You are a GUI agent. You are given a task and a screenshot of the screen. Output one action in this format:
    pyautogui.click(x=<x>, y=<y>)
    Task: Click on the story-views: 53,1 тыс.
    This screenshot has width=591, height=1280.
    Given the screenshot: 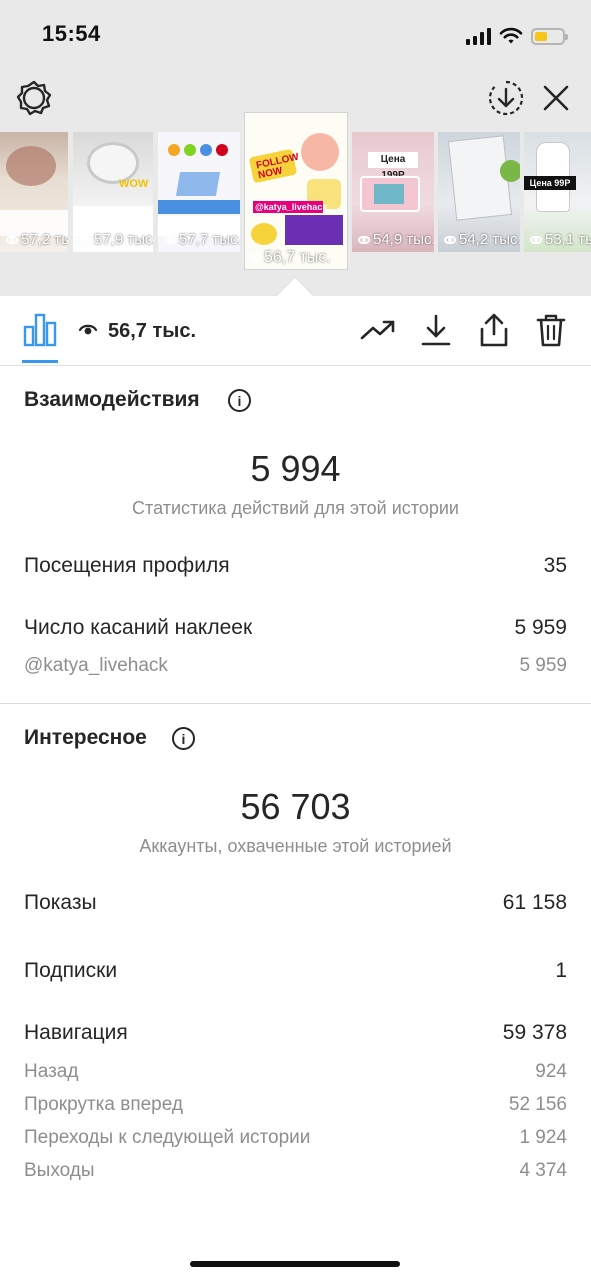 What is the action you would take?
    pyautogui.click(x=560, y=239)
    